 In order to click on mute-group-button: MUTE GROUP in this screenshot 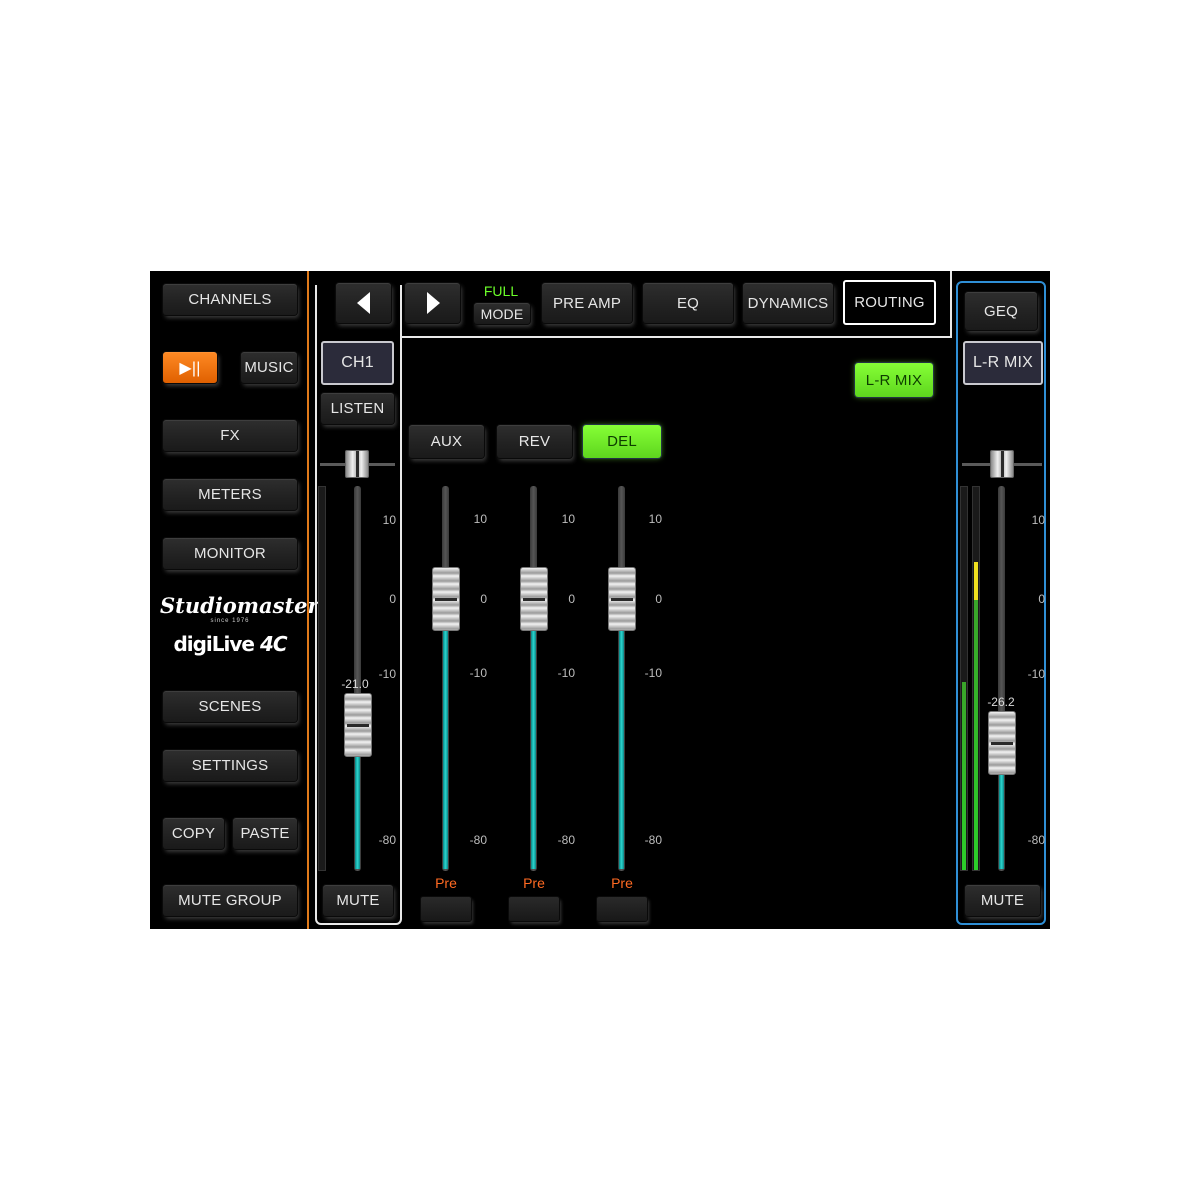, I will do `click(230, 900)`.